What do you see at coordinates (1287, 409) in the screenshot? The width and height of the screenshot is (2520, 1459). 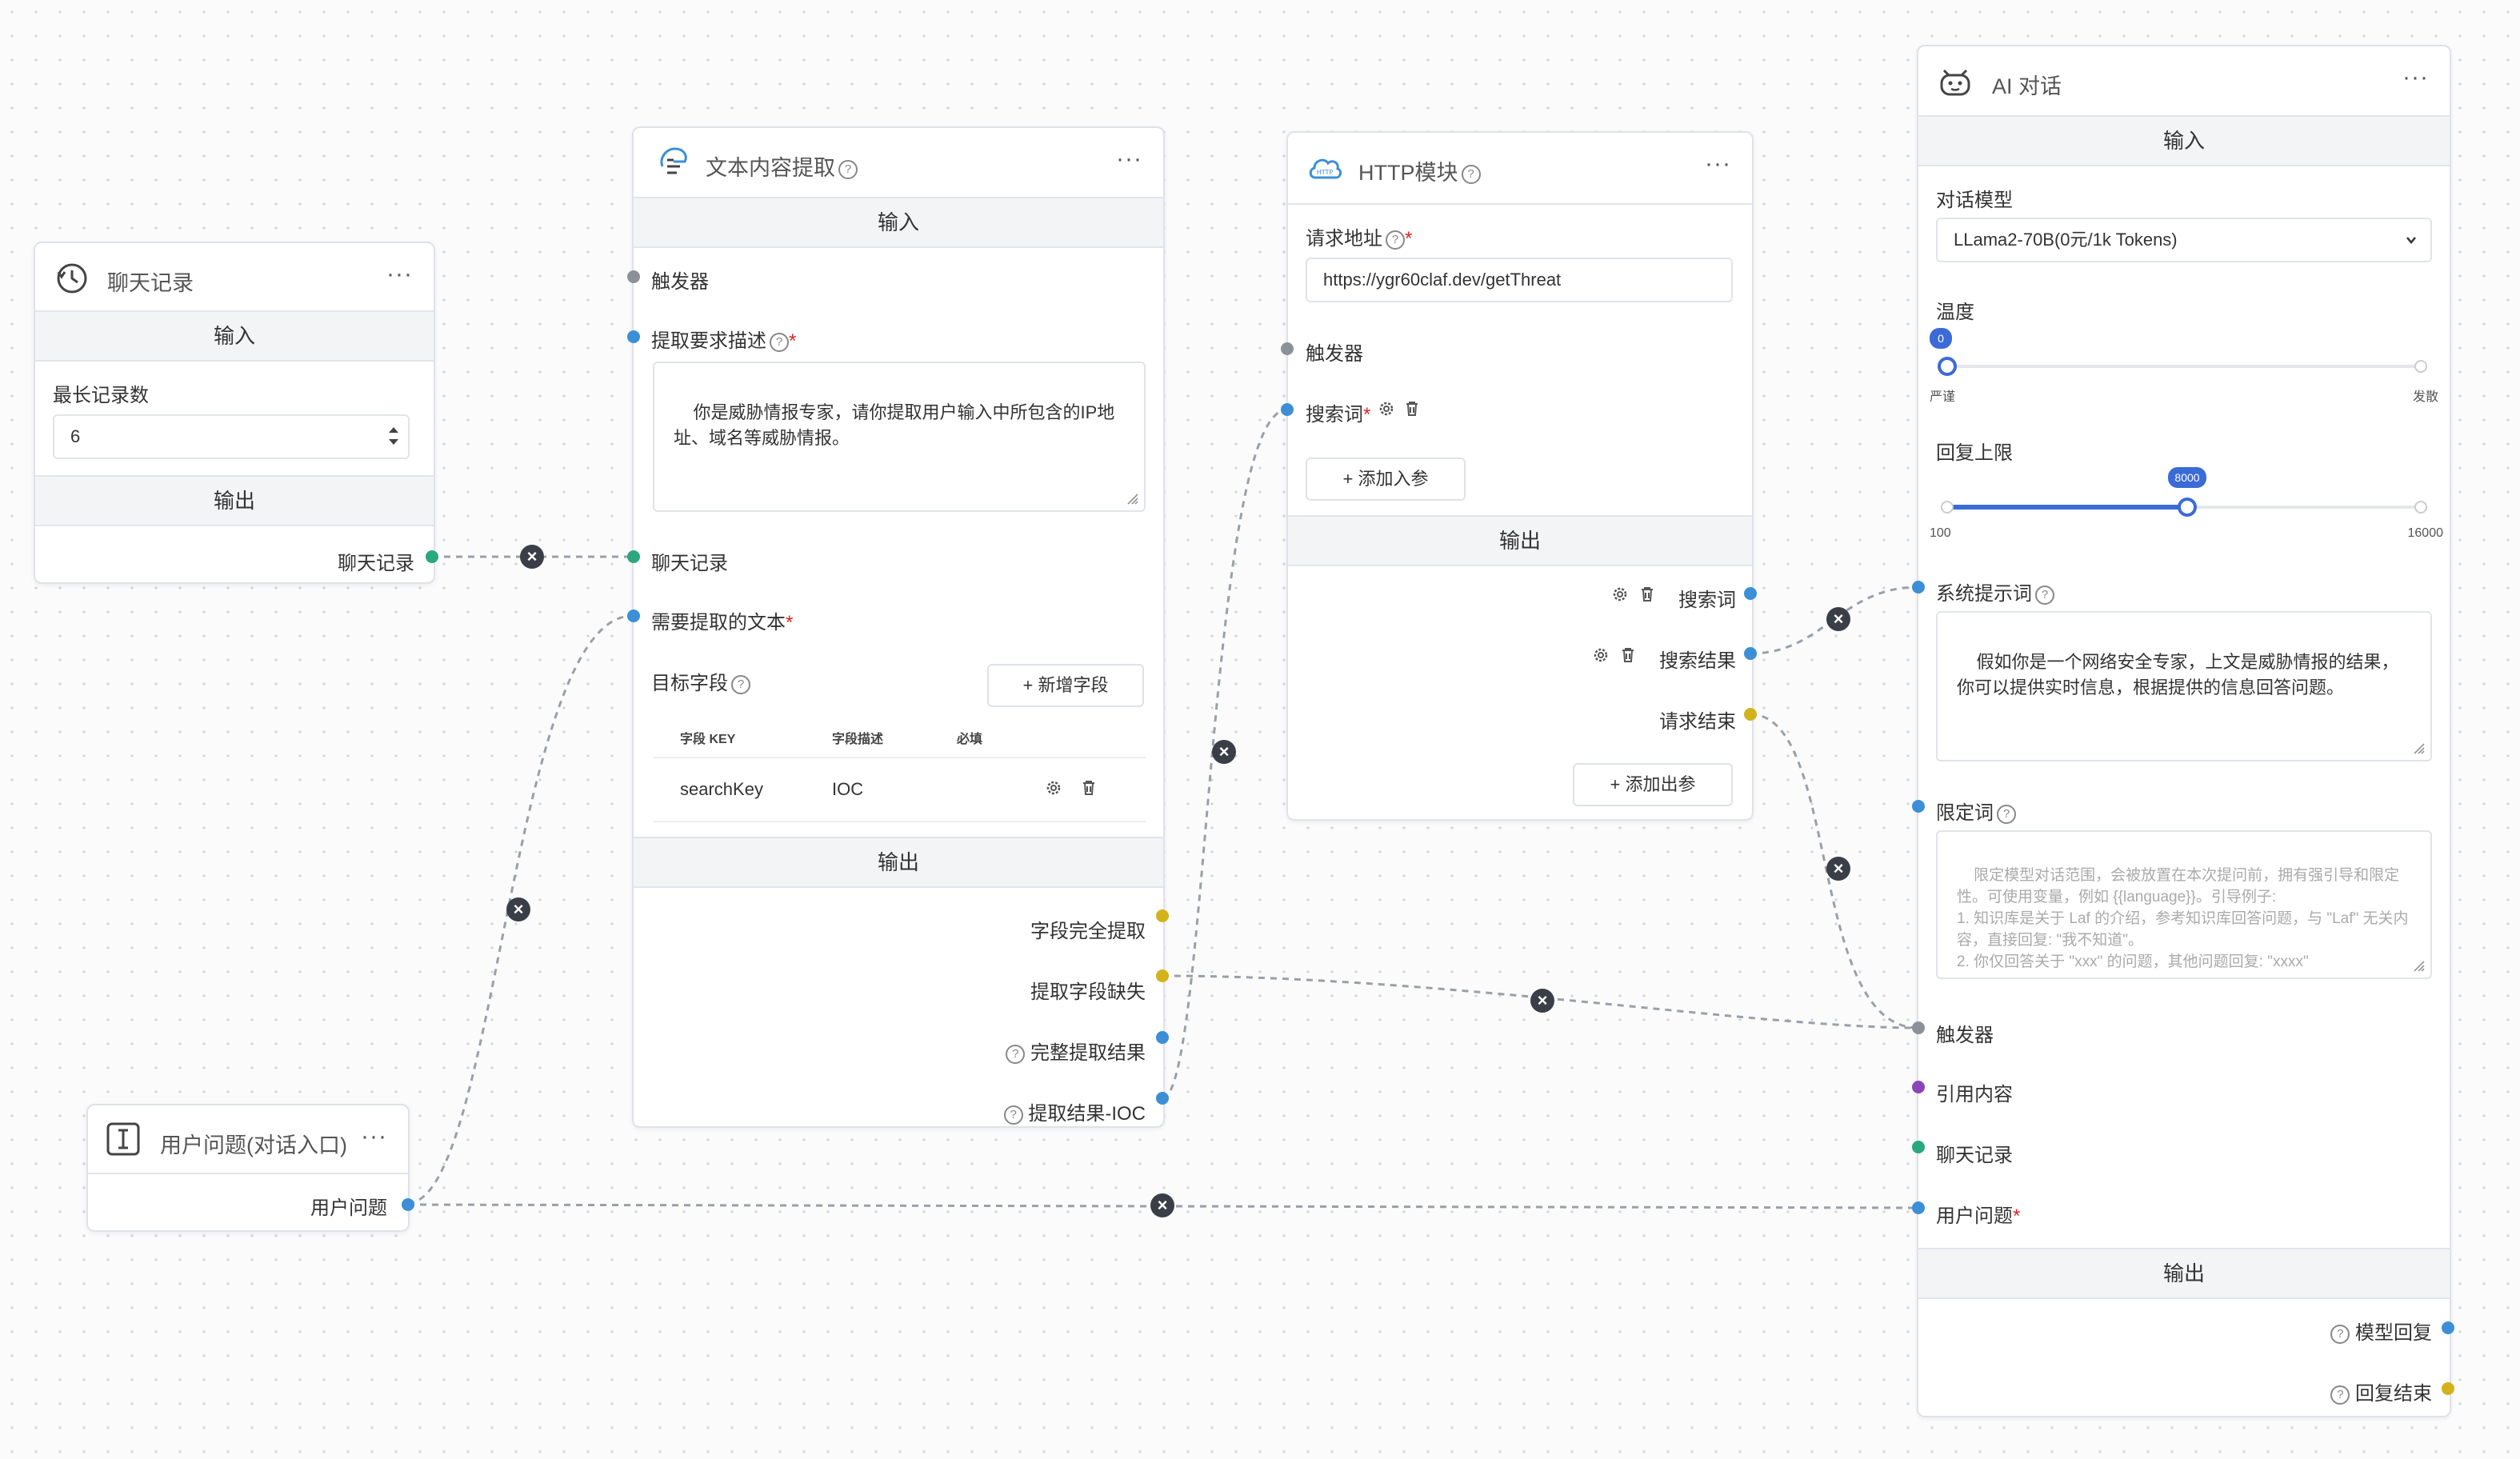 I see `input-handle-search` at bounding box center [1287, 409].